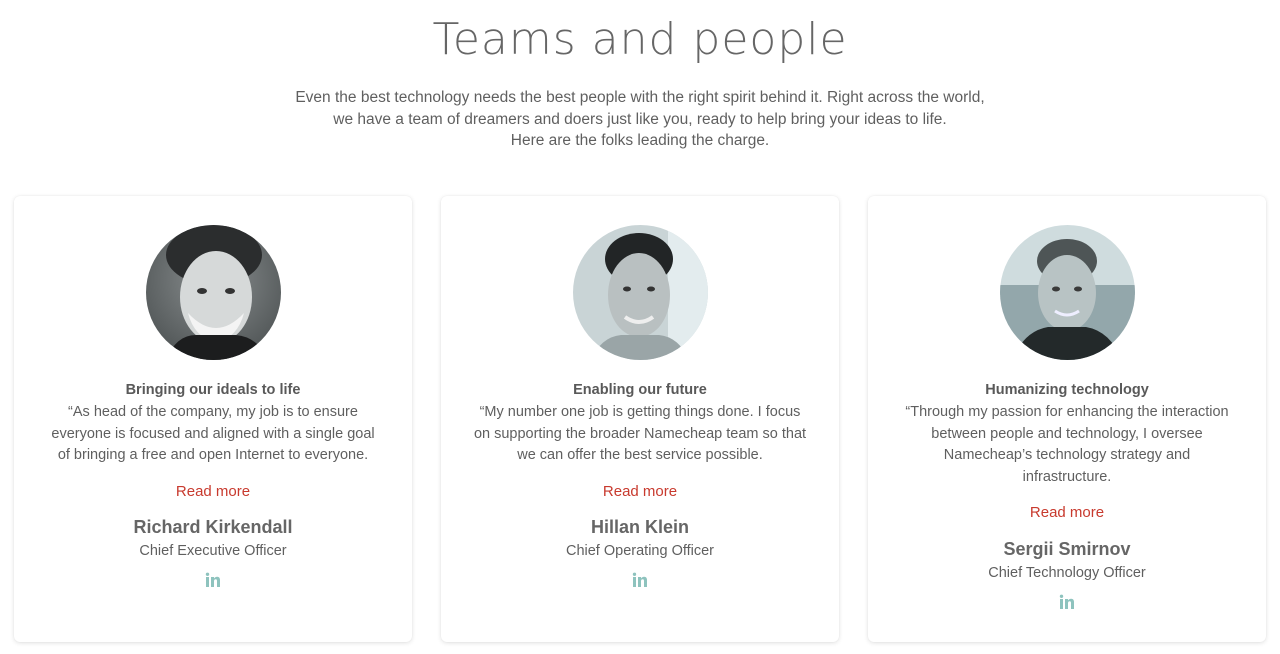 The height and width of the screenshot is (654, 1280). Describe the element at coordinates (640, 39) in the screenshot. I see `section-title: Teams and people` at that location.